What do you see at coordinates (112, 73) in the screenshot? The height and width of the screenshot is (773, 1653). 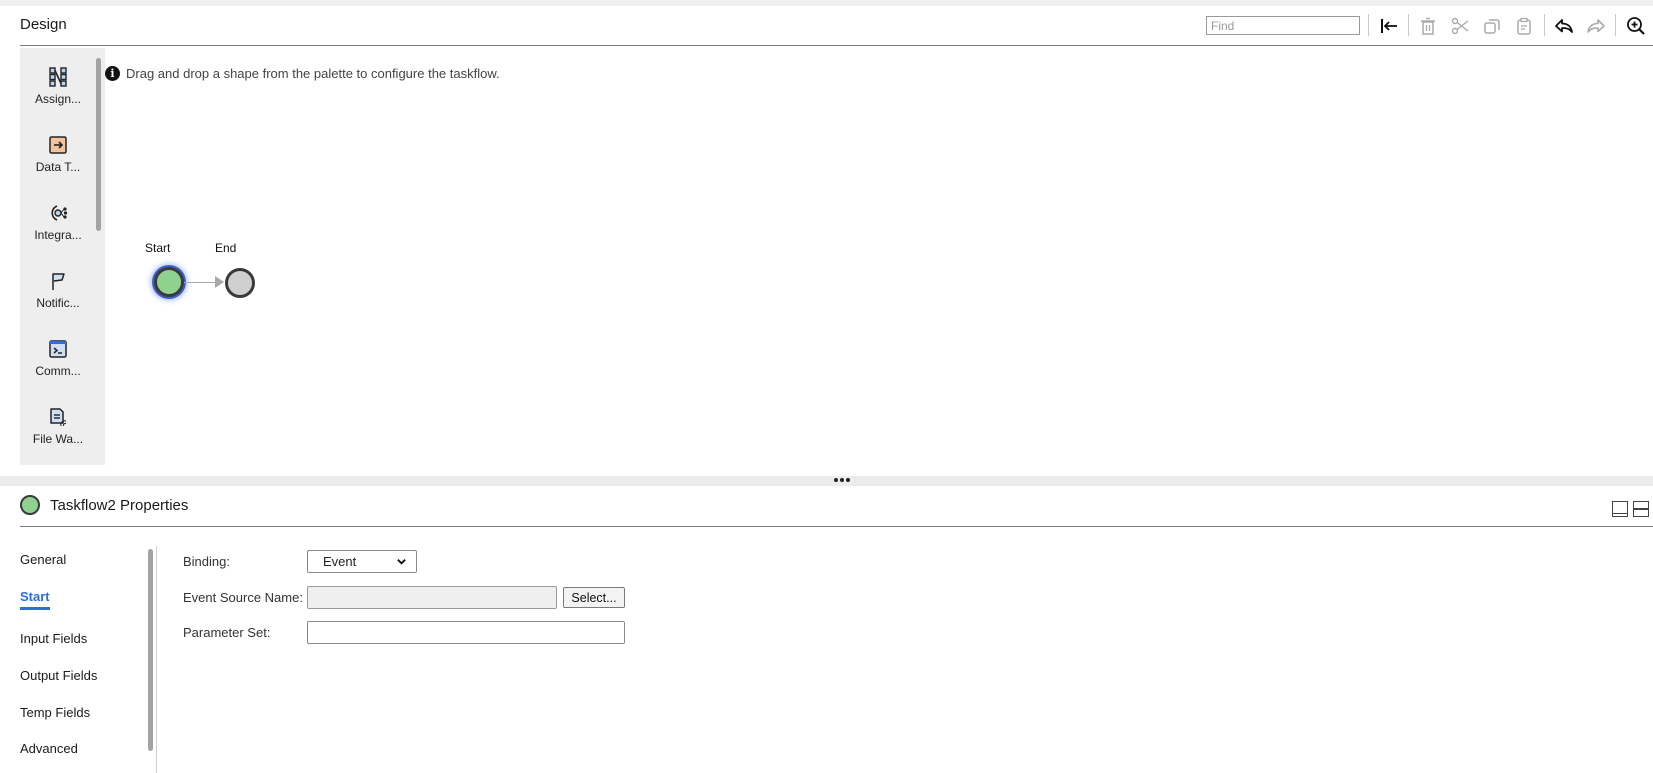 I see `info-icon: i` at bounding box center [112, 73].